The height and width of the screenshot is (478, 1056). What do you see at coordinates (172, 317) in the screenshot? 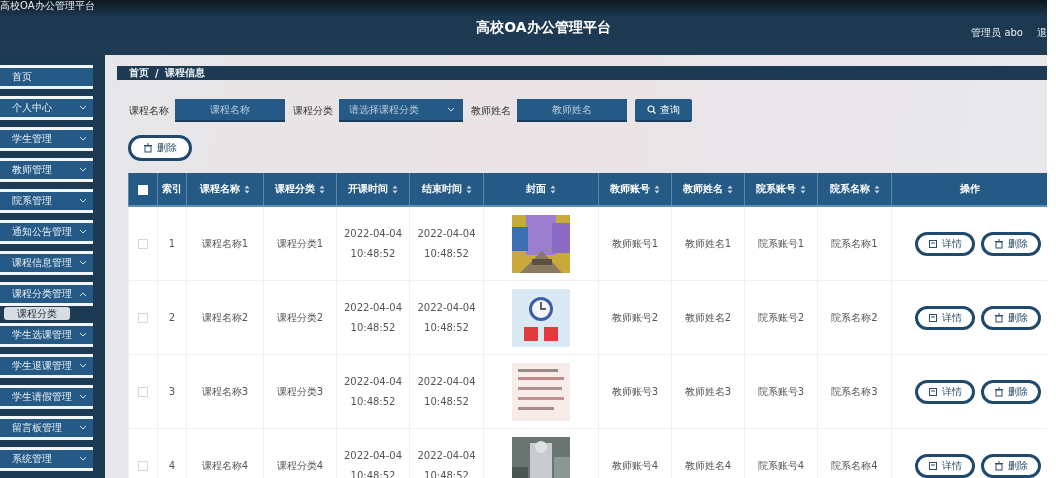
I see `table-cell-text: 2` at bounding box center [172, 317].